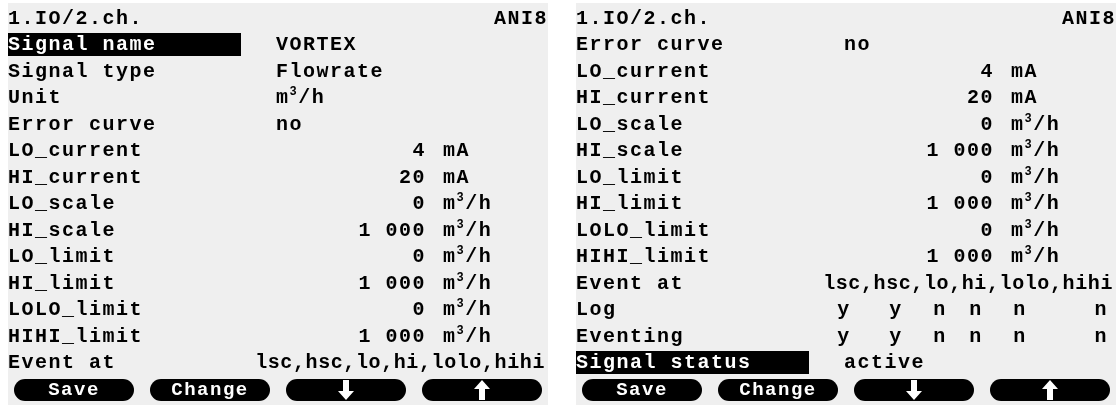  Describe the element at coordinates (884, 363) in the screenshot. I see `parameter-value: active` at that location.